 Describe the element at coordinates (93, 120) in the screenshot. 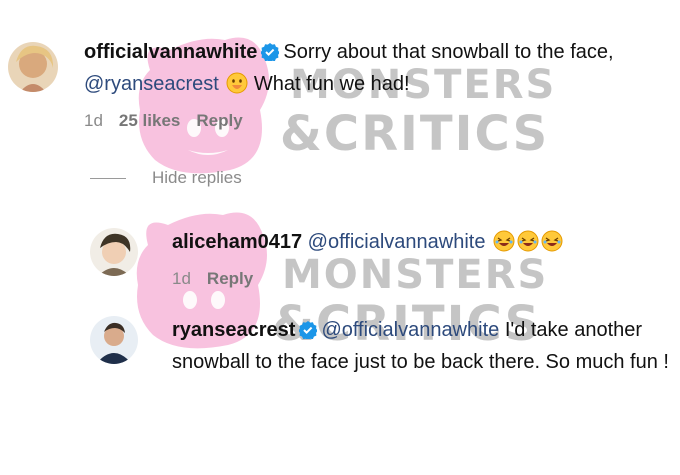

I see `comment-time: 1d` at that location.